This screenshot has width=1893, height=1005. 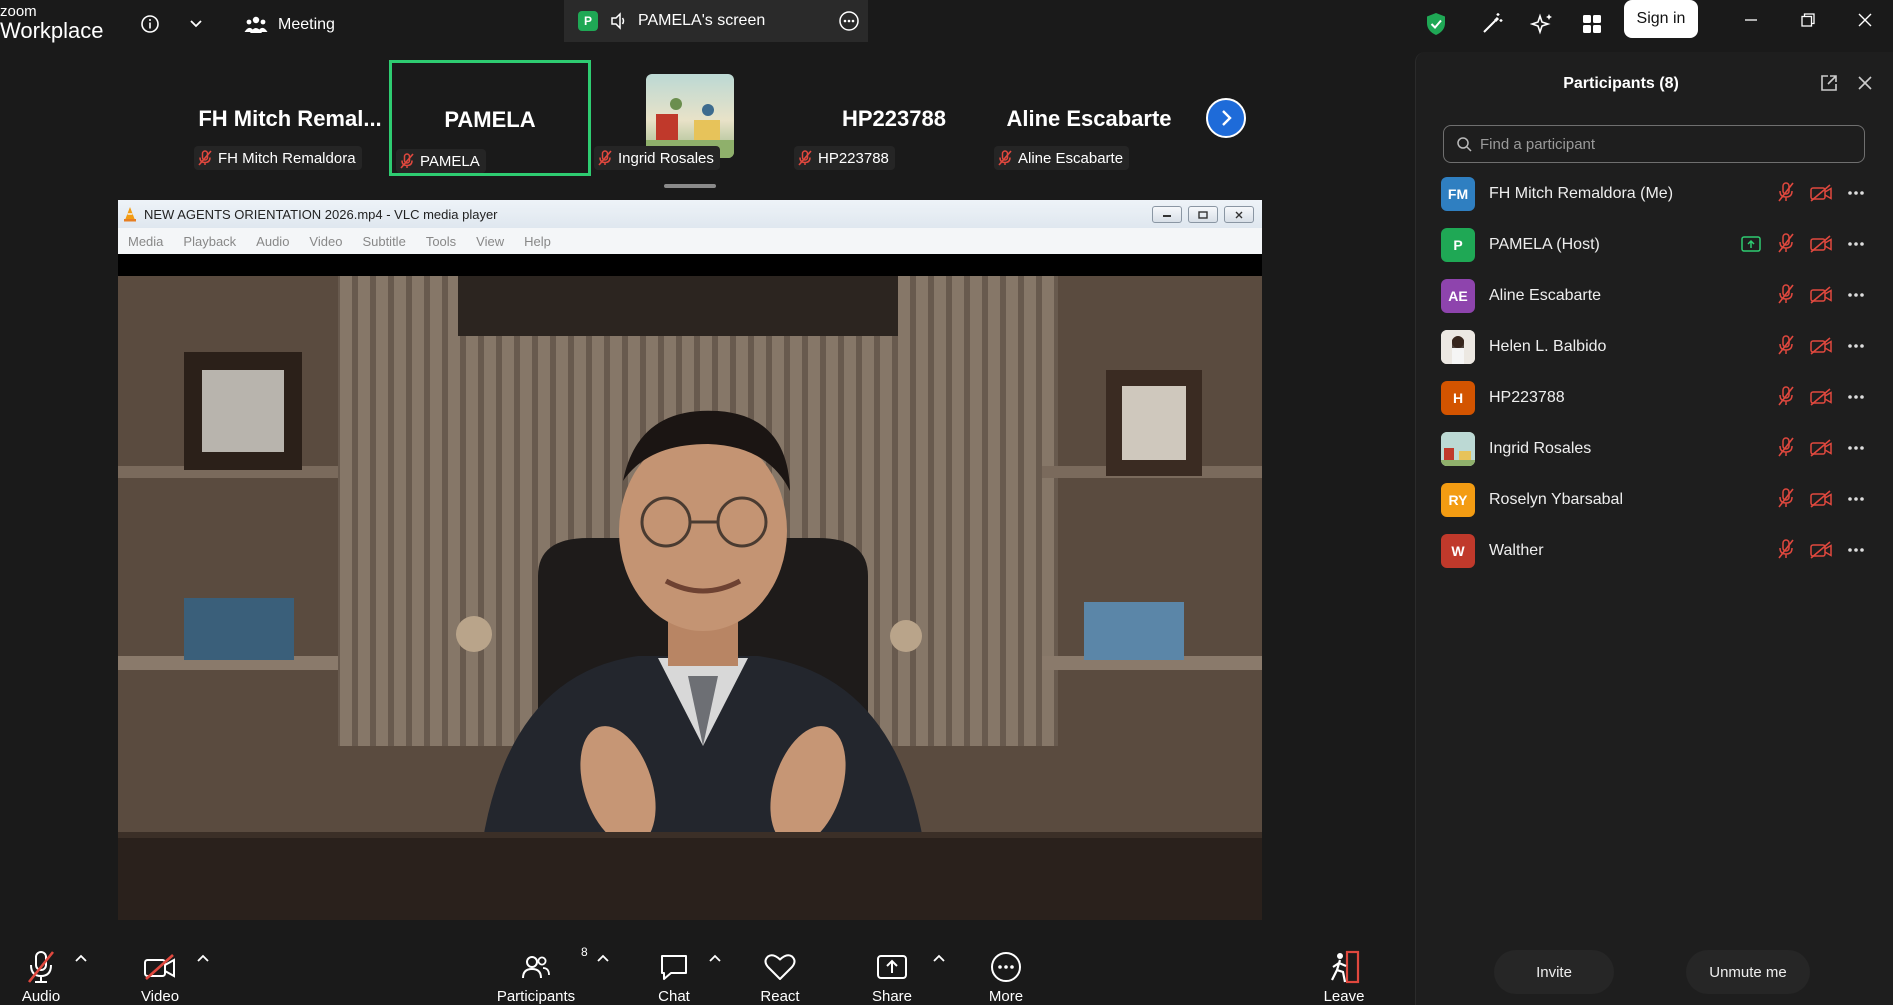 I want to click on participant-search, so click(x=1654, y=144).